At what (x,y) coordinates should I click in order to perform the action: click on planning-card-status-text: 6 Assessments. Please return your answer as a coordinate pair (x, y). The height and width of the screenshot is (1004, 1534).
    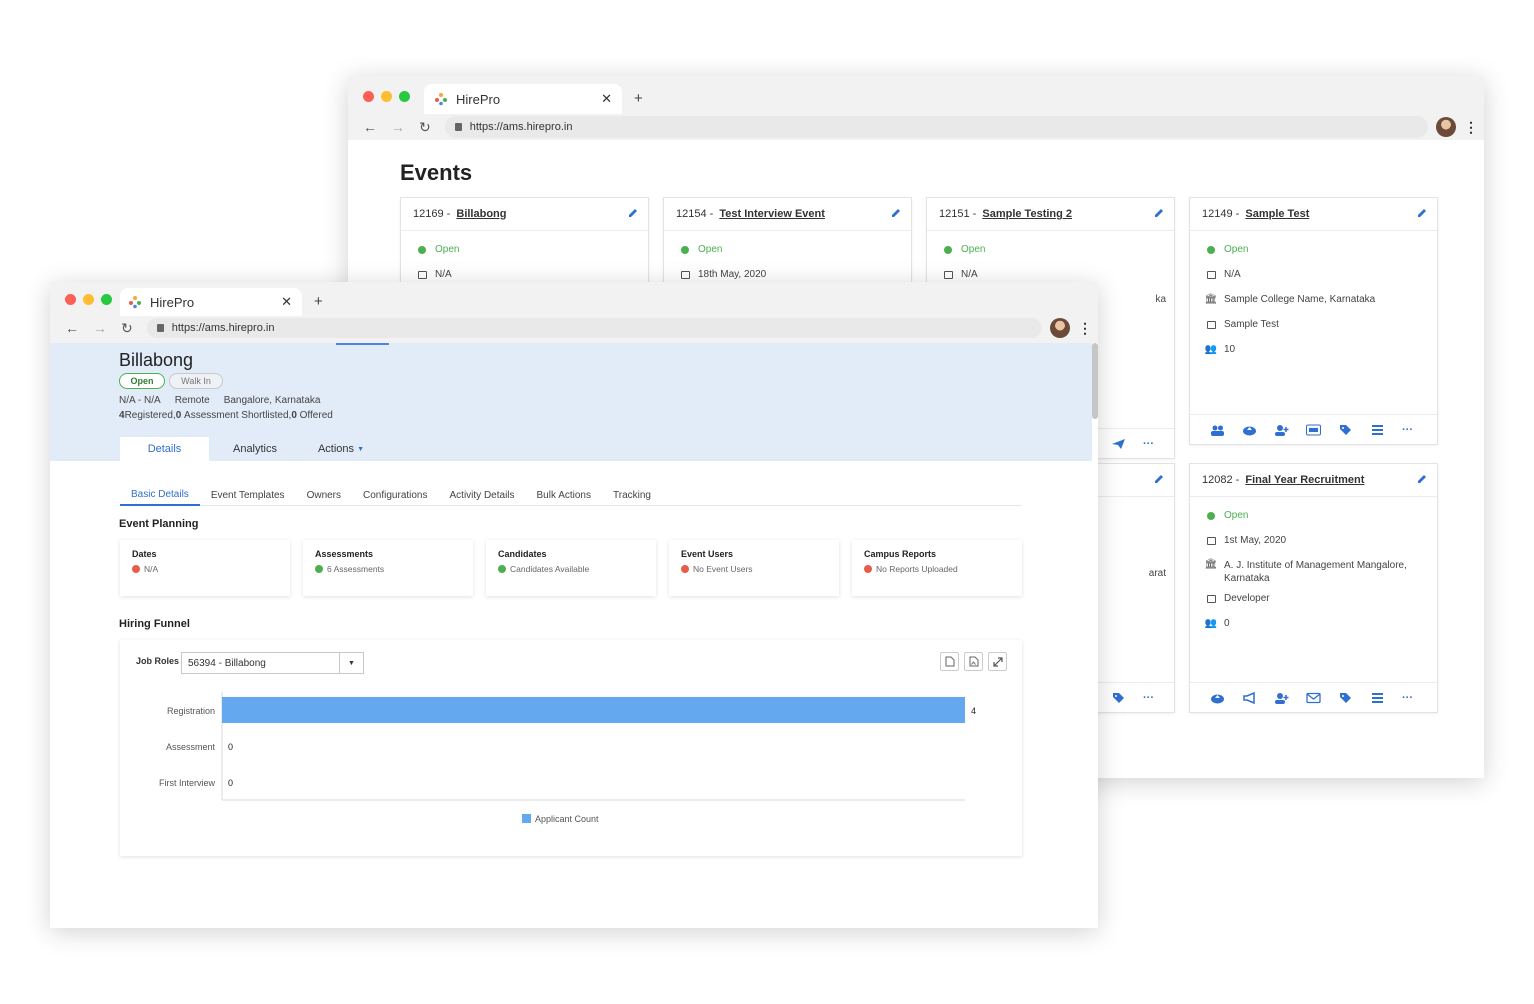
    Looking at the image, I should click on (356, 569).